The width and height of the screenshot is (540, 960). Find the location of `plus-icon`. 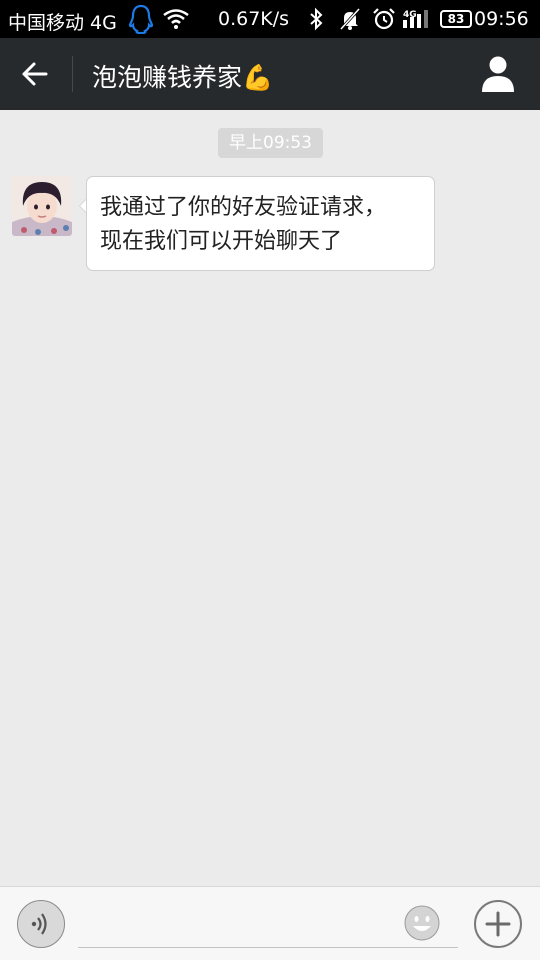

plus-icon is located at coordinates (498, 924).